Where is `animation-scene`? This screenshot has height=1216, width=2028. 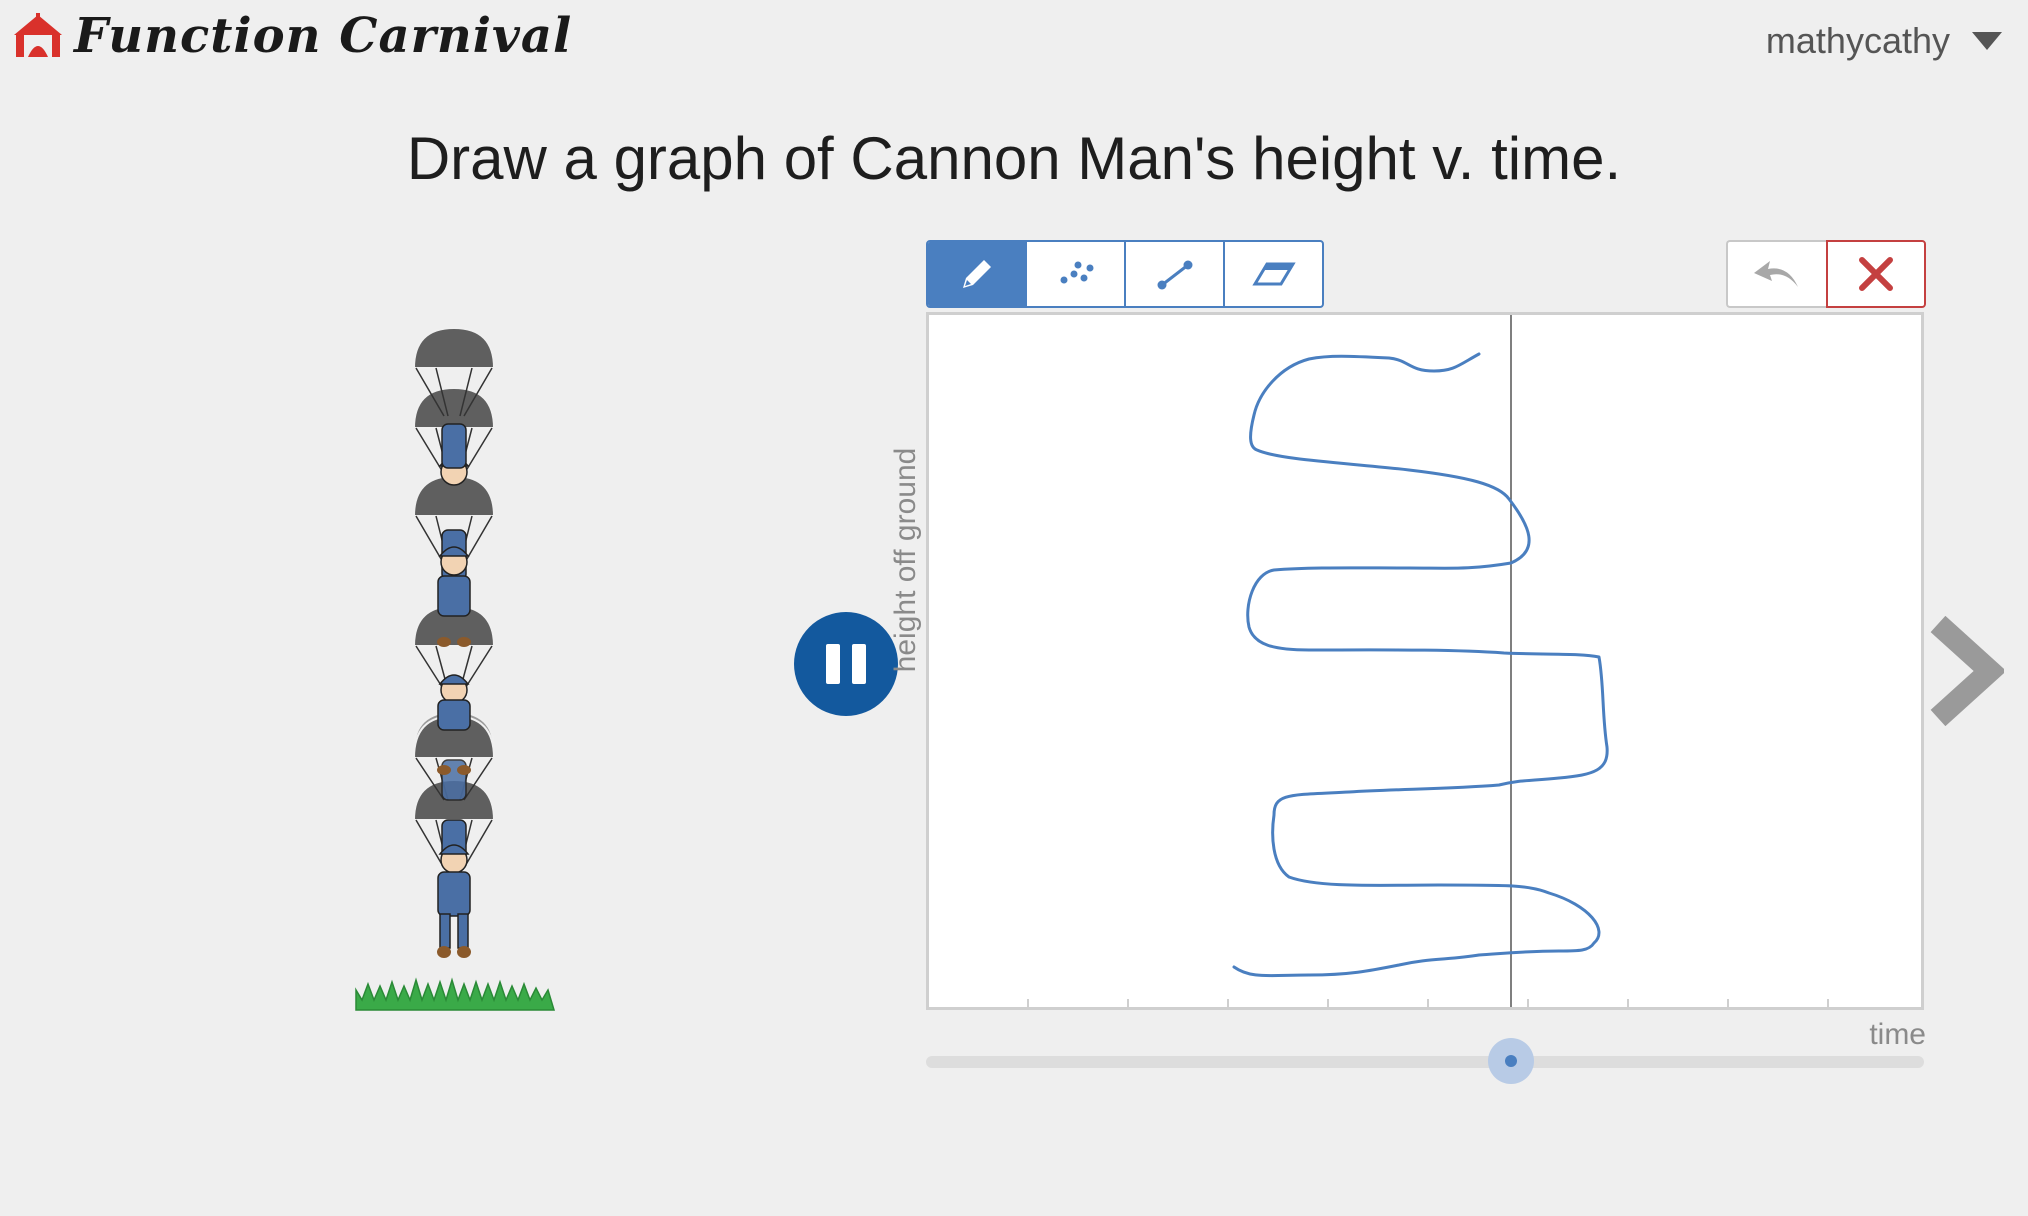 animation-scene is located at coordinates (470, 672).